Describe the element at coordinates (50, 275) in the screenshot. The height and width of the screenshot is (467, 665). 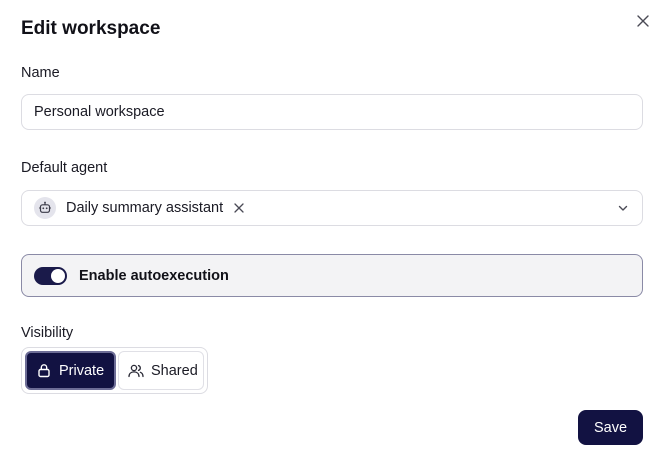
I see `autoexecution-toggle` at that location.